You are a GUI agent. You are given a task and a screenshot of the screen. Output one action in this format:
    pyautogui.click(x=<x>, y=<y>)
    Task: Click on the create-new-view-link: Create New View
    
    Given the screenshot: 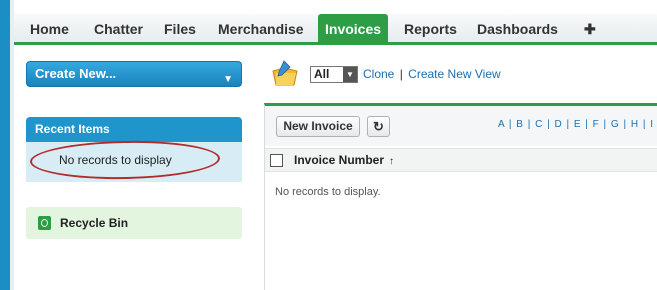 What is the action you would take?
    pyautogui.click(x=454, y=74)
    